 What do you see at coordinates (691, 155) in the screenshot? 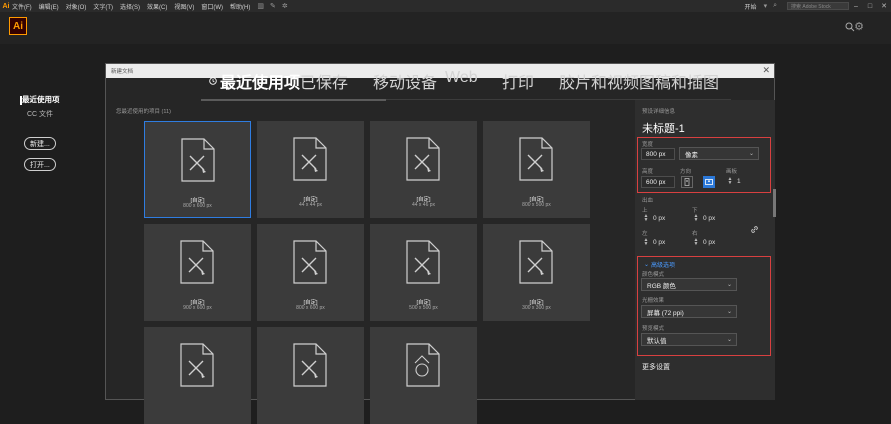
I see `unit-select-value: 像素` at bounding box center [691, 155].